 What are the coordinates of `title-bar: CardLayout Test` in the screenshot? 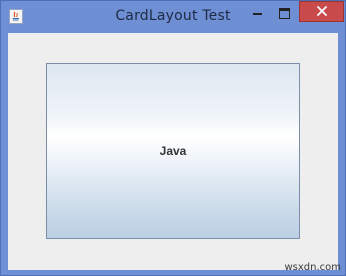 It's located at (173, 17).